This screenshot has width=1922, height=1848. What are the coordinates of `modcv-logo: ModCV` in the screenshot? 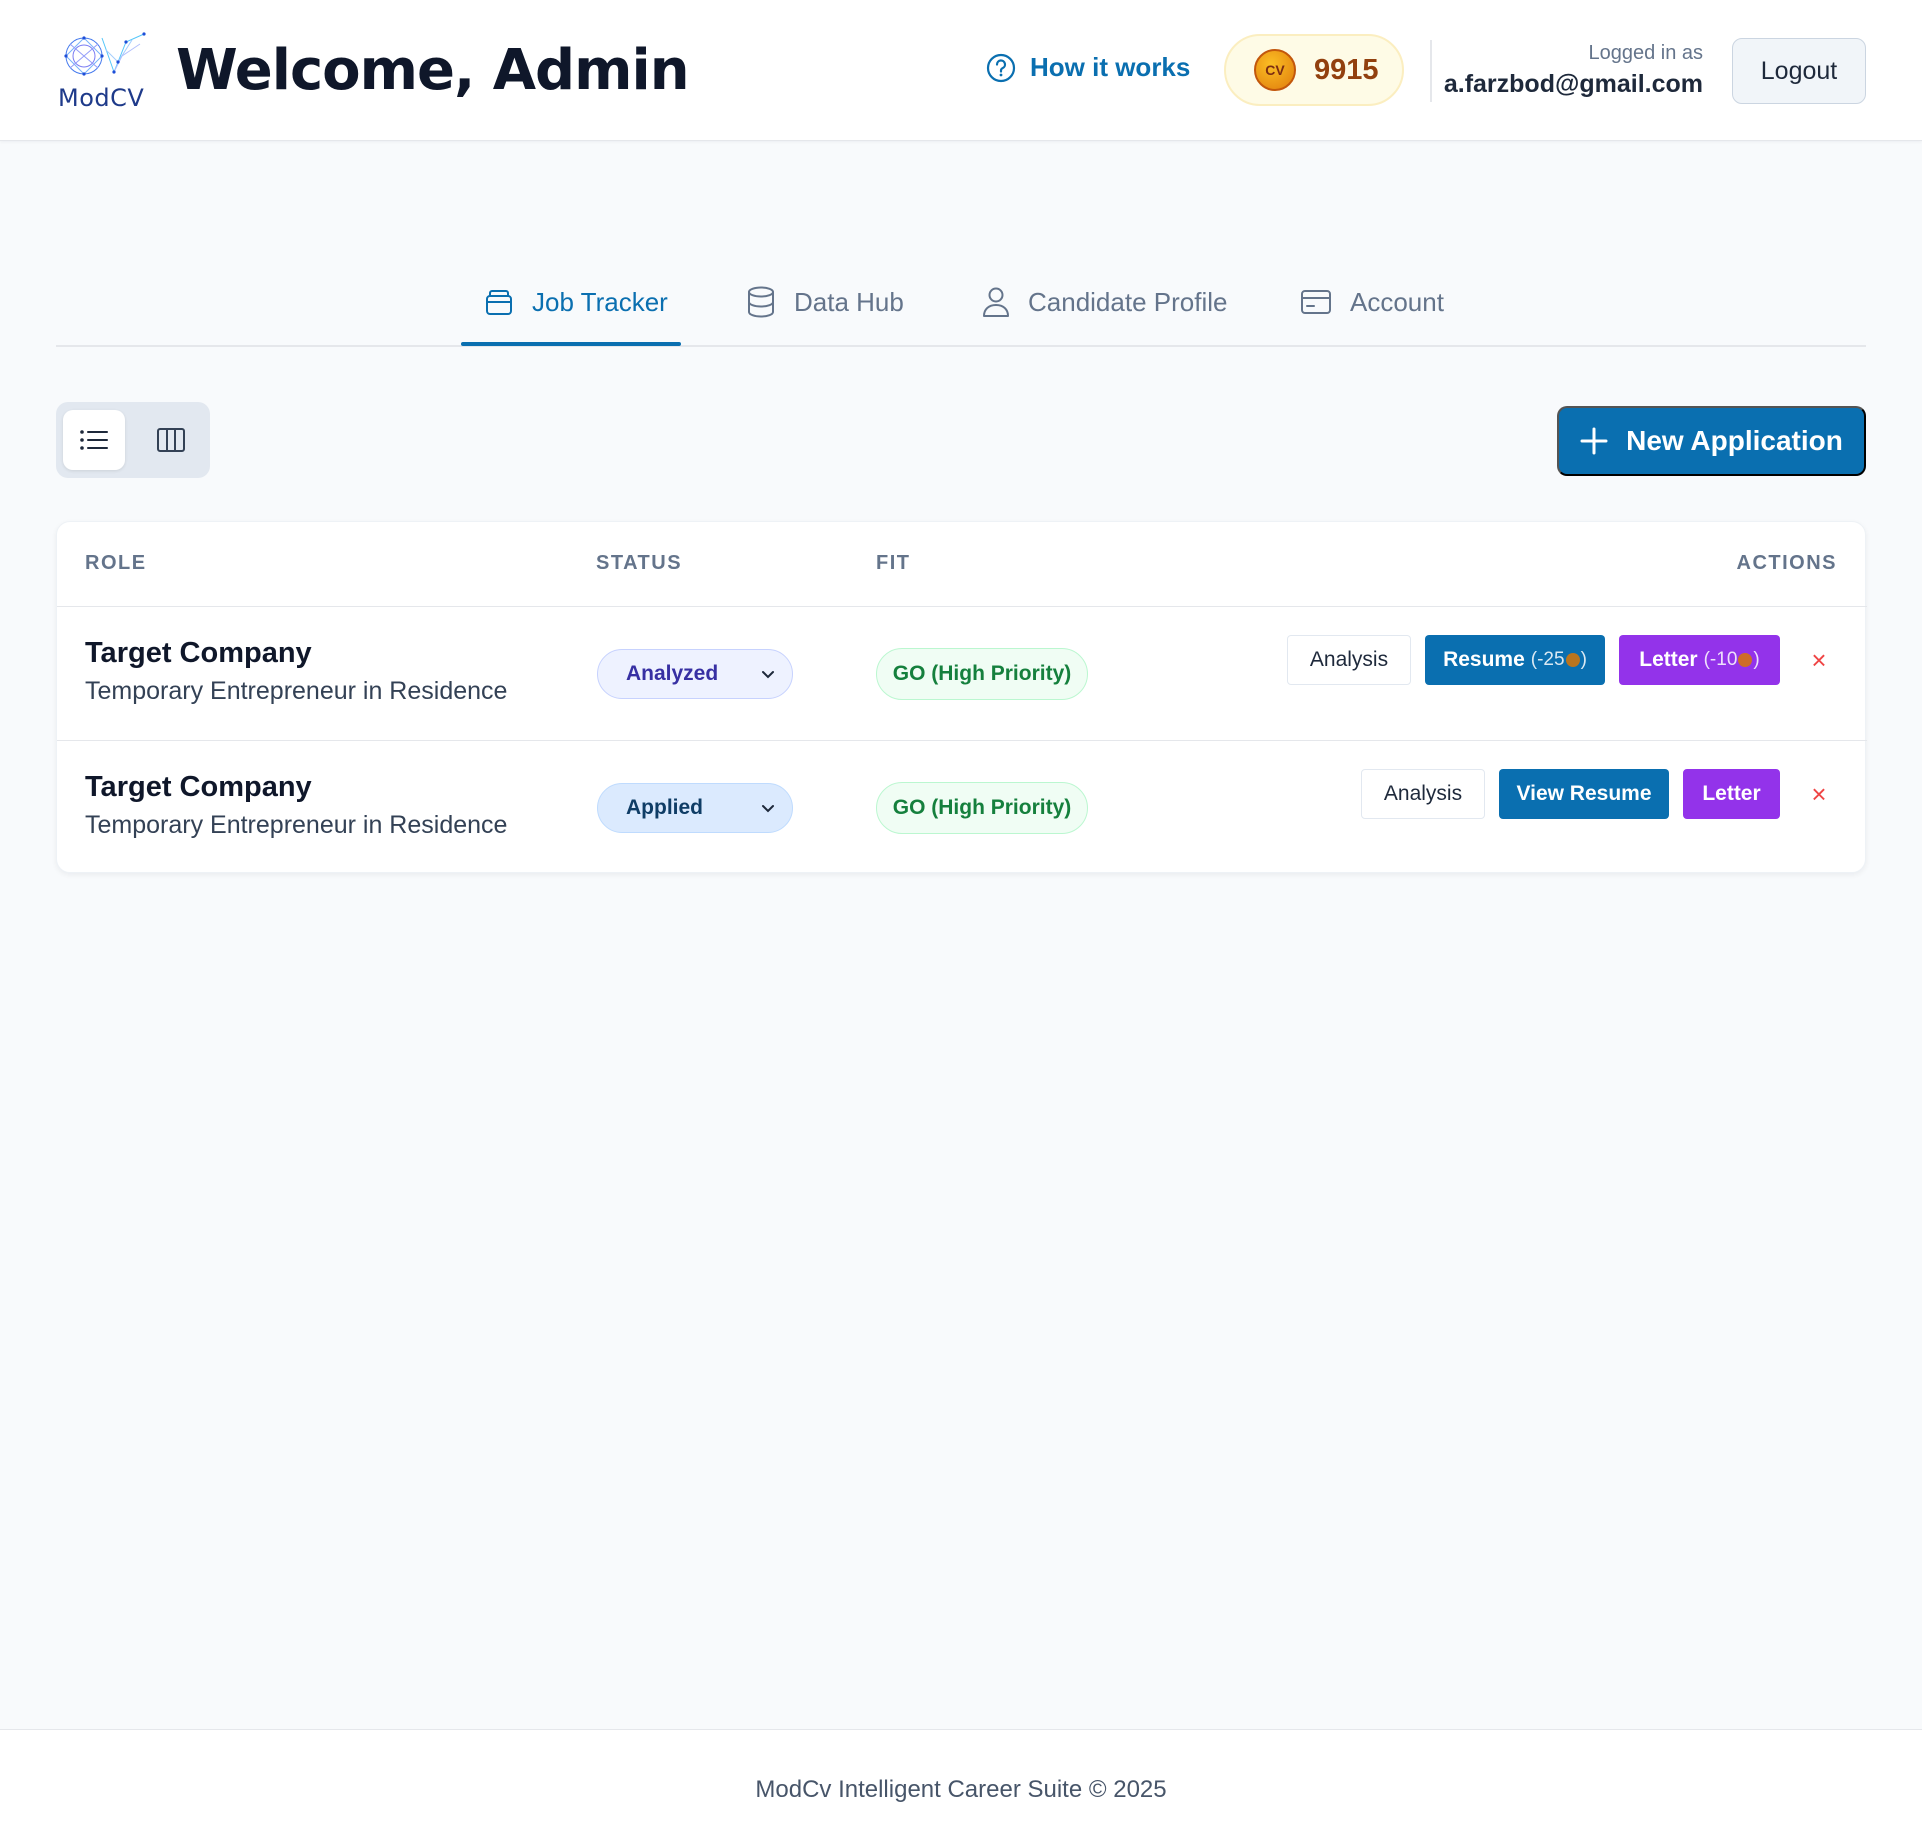 It's located at (102, 72).